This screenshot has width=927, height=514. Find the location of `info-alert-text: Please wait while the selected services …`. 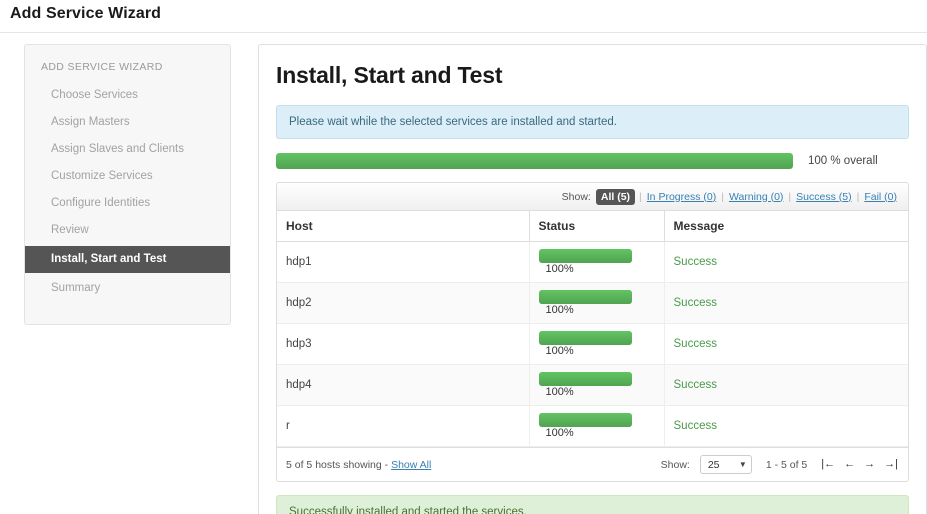

info-alert-text: Please wait while the selected services … is located at coordinates (453, 122).